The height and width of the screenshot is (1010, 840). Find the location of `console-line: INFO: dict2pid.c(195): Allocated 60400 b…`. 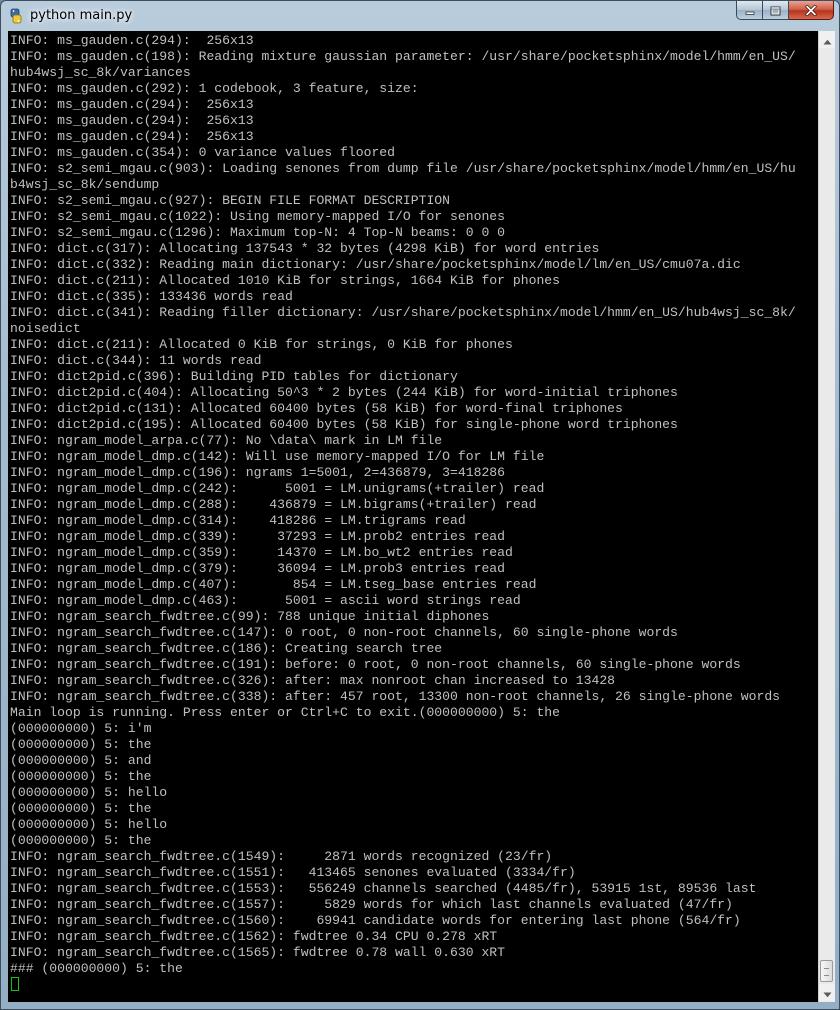

console-line: INFO: dict2pid.c(195): Allocated 60400 b… is located at coordinates (344, 424).